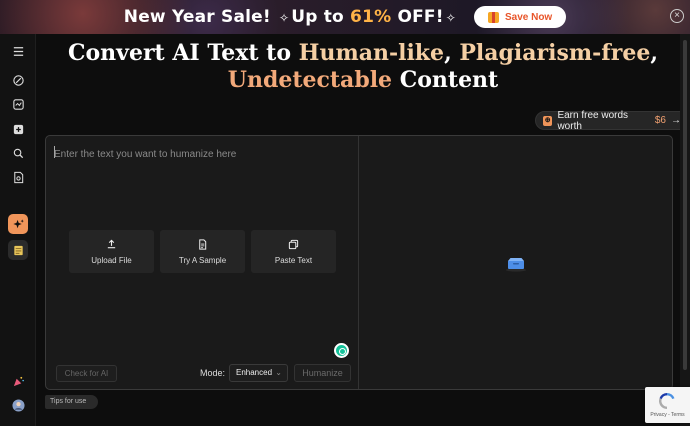  I want to click on try-sample-button: Try A Sample, so click(202, 251).